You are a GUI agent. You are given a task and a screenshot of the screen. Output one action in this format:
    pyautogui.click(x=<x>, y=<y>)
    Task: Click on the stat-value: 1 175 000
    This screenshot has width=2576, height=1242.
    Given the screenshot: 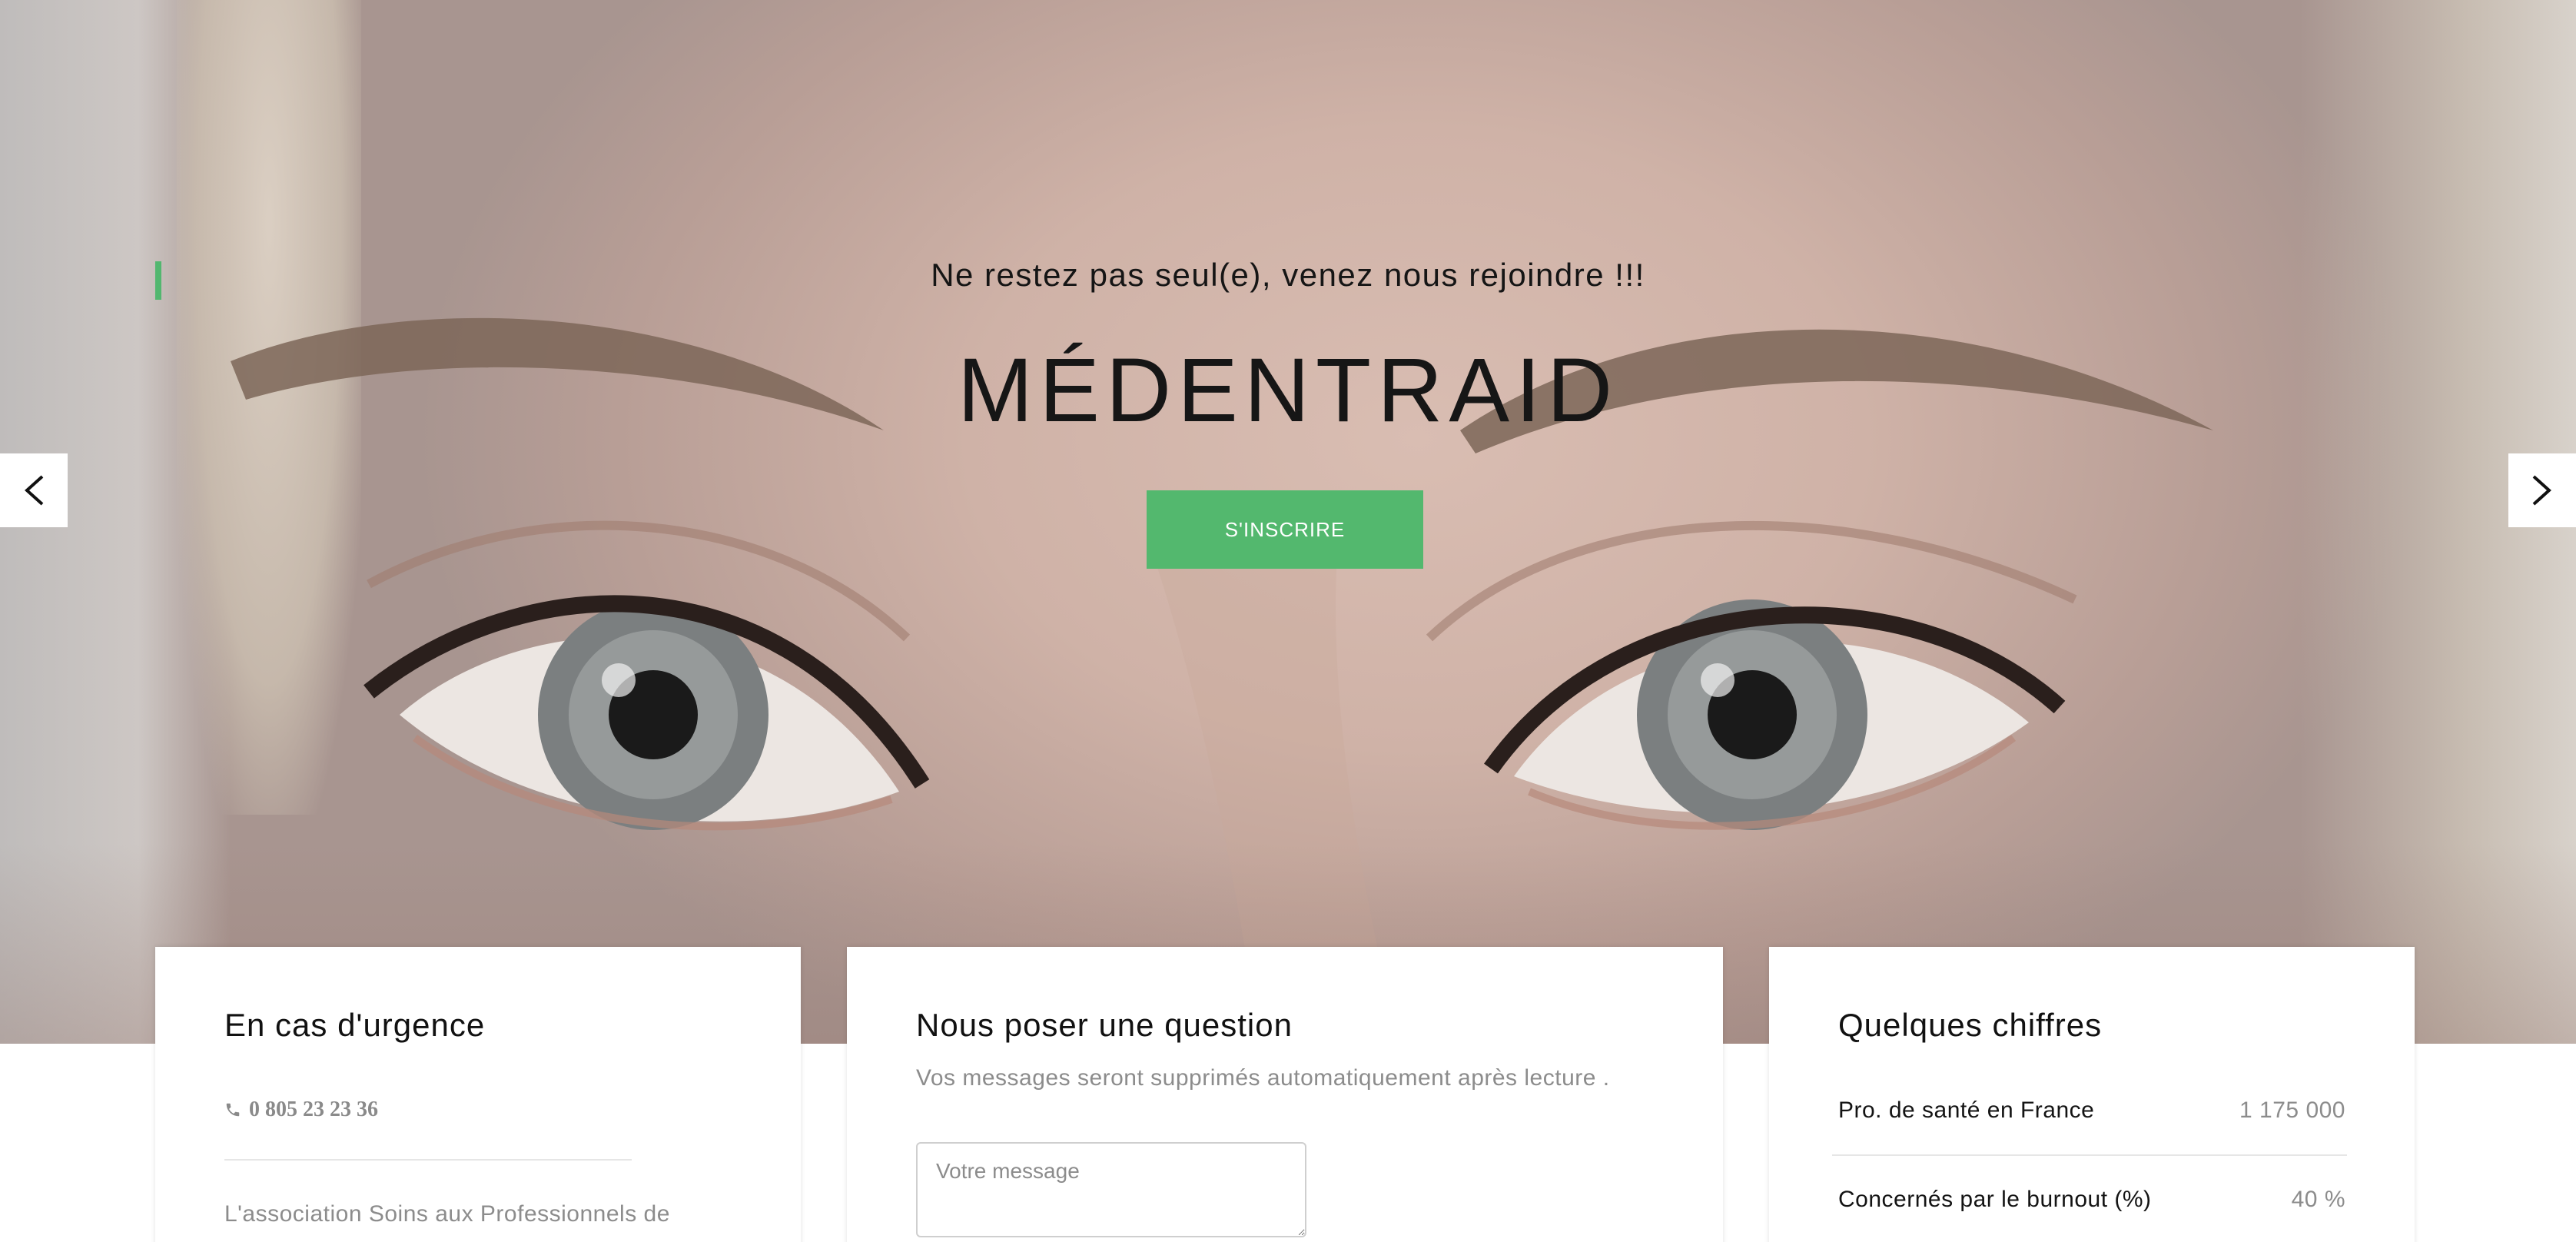 What is the action you would take?
    pyautogui.click(x=2292, y=1110)
    